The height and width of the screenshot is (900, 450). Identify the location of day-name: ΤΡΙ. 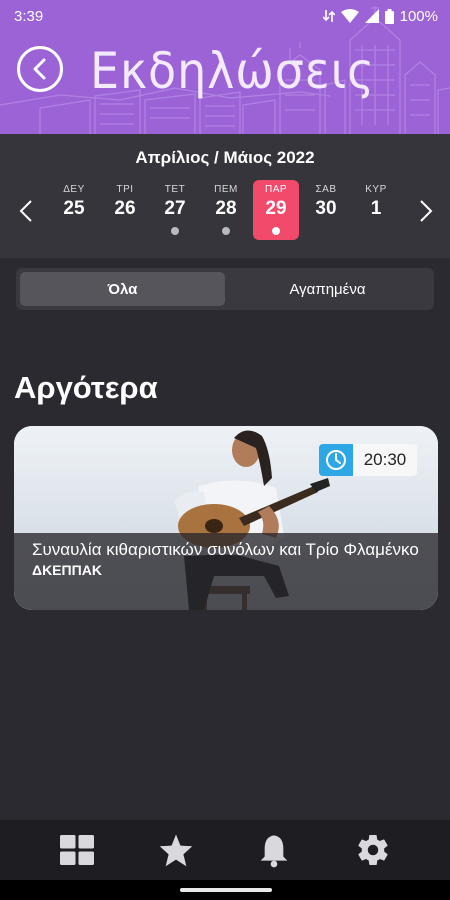
(125, 189).